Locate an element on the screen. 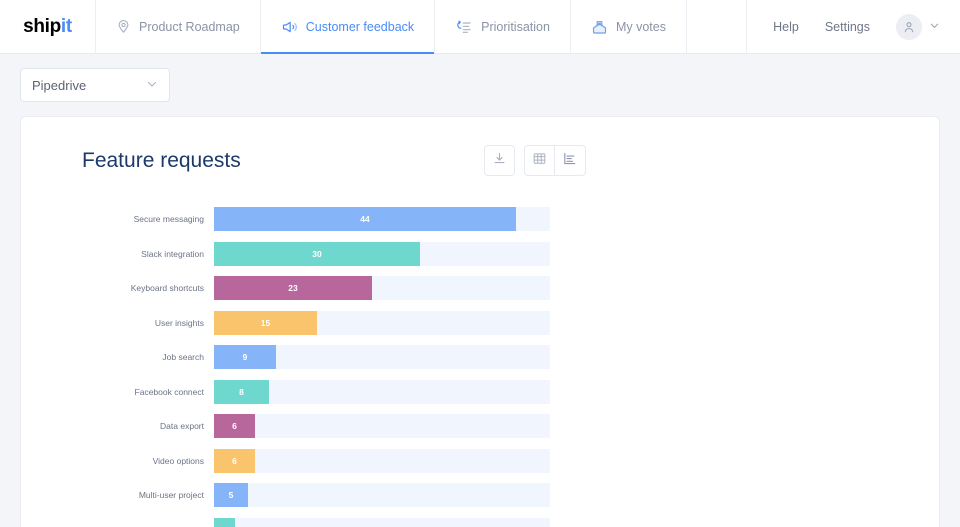 The image size is (960, 527). nav-tab-prioritisation: Prioritisation is located at coordinates (503, 26).